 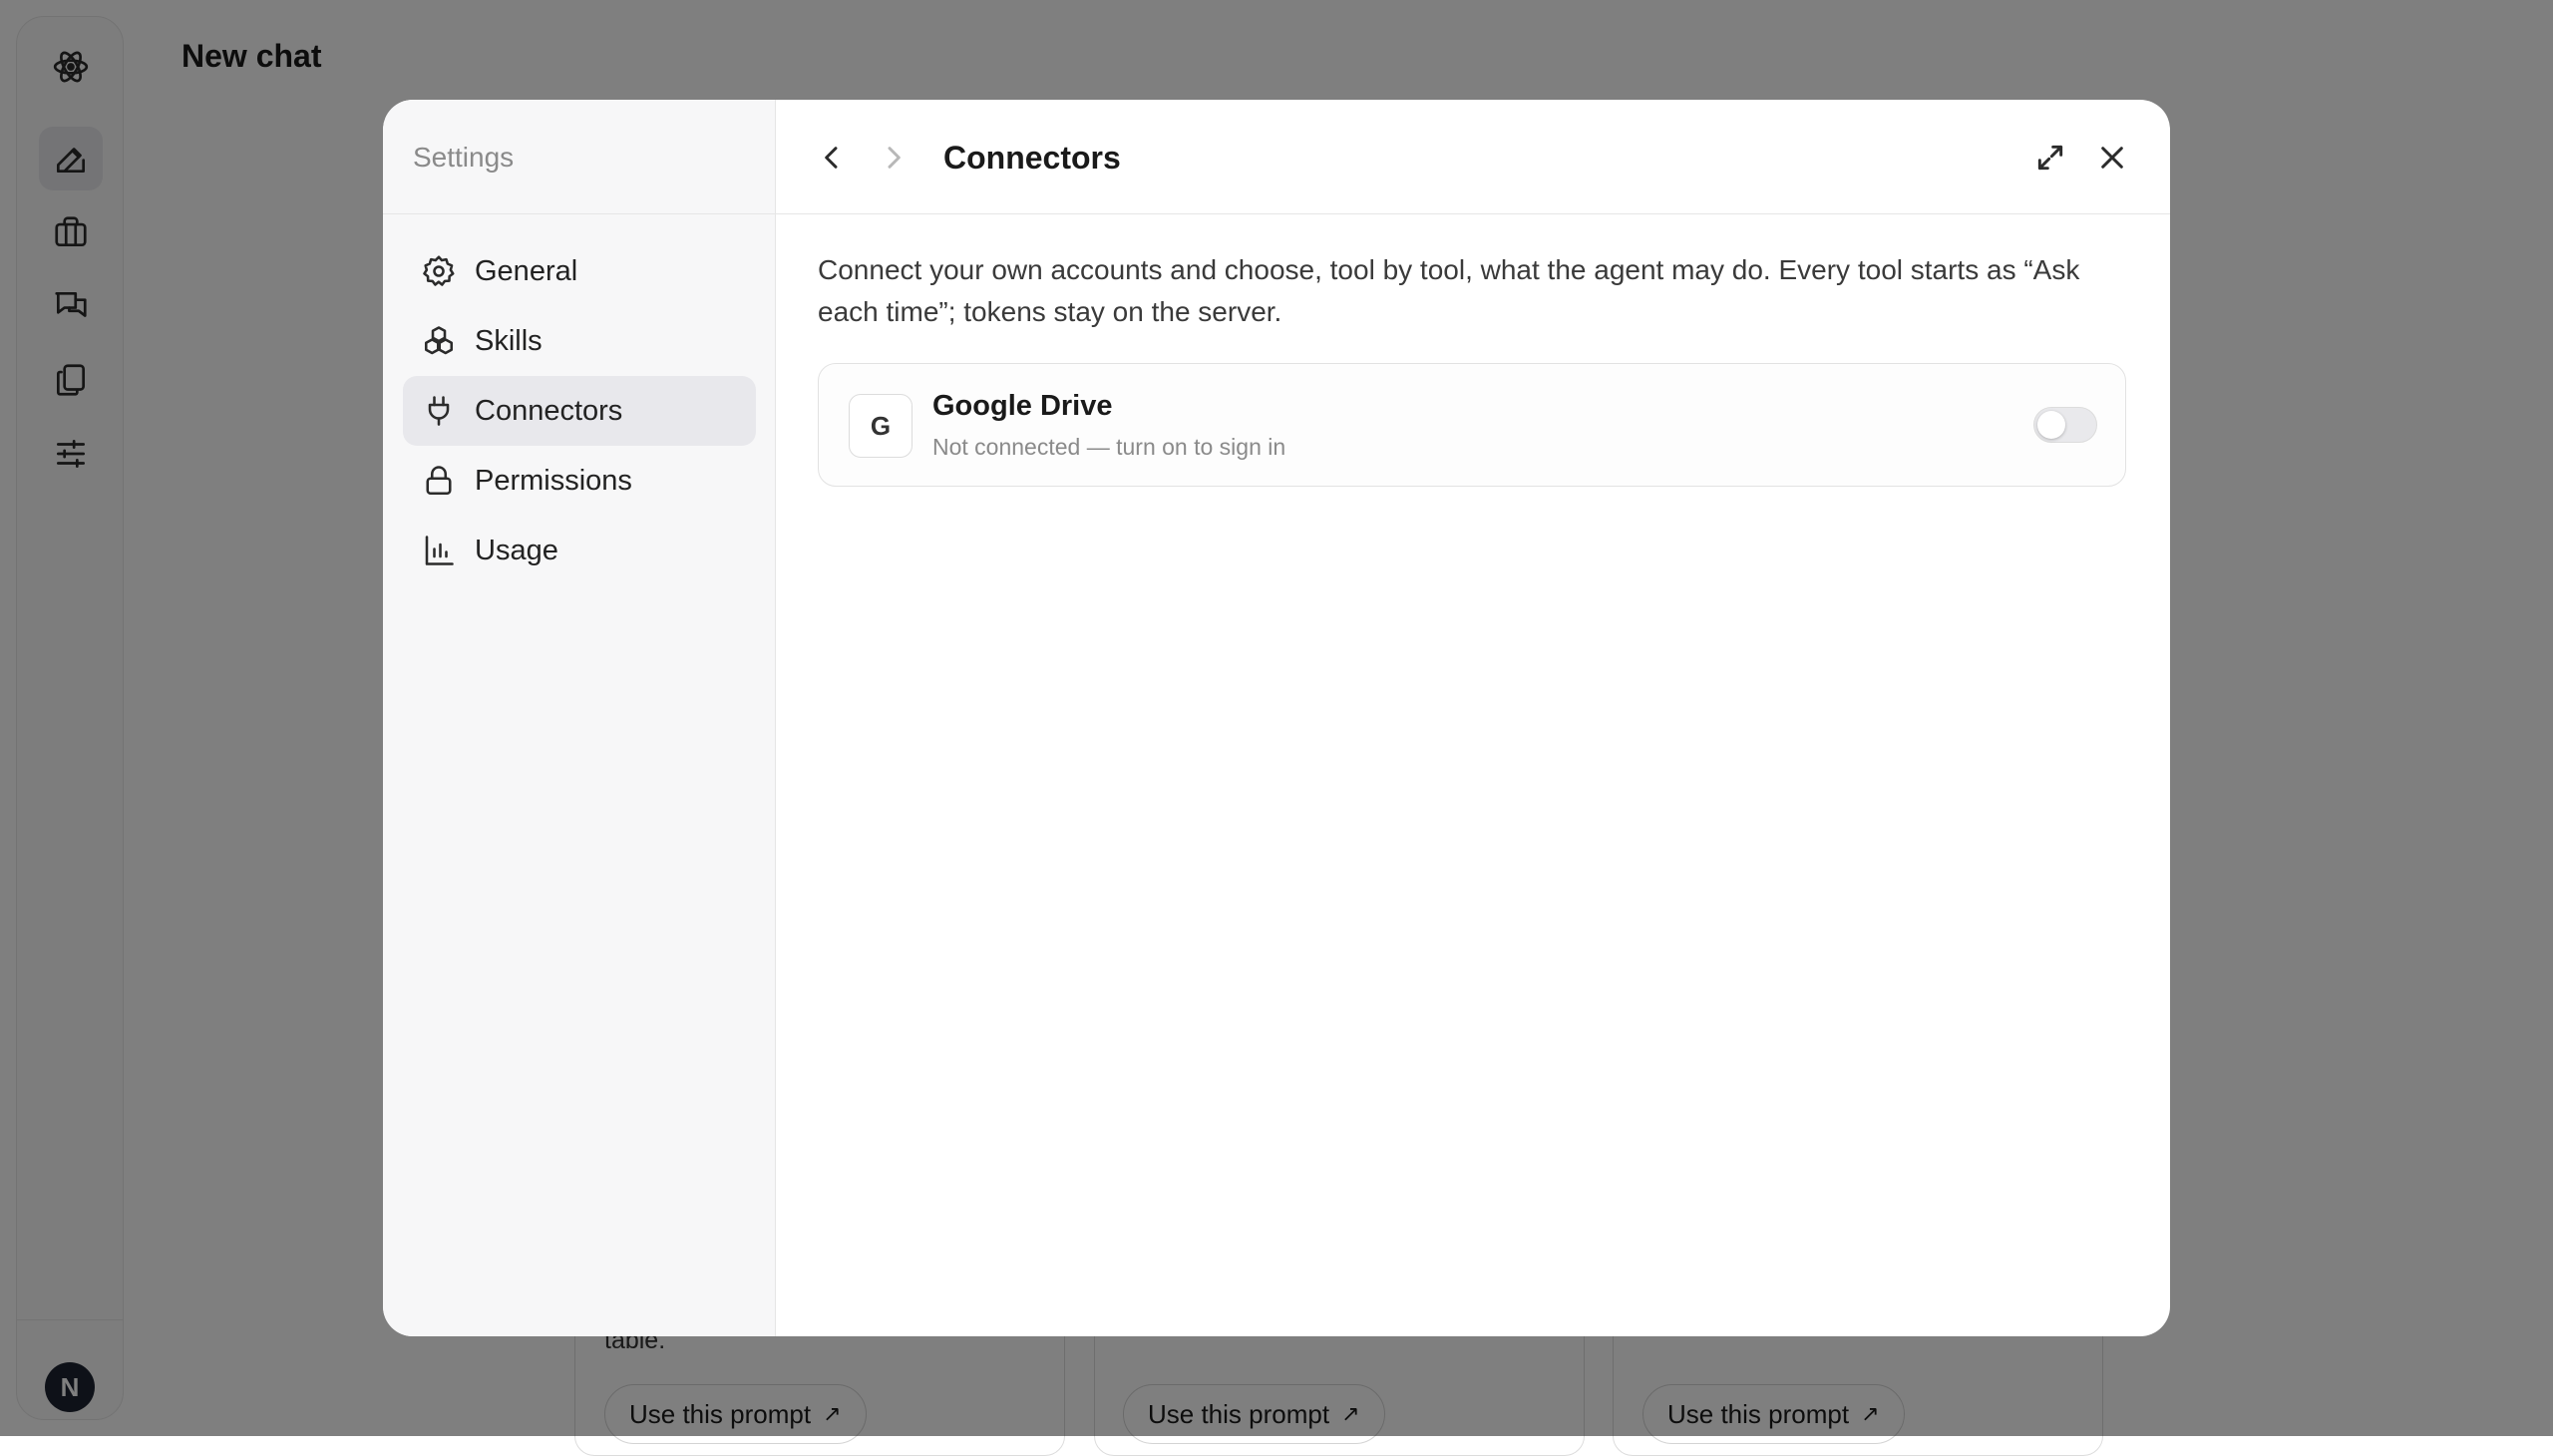 What do you see at coordinates (1473, 213) in the screenshot?
I see `header-divider` at bounding box center [1473, 213].